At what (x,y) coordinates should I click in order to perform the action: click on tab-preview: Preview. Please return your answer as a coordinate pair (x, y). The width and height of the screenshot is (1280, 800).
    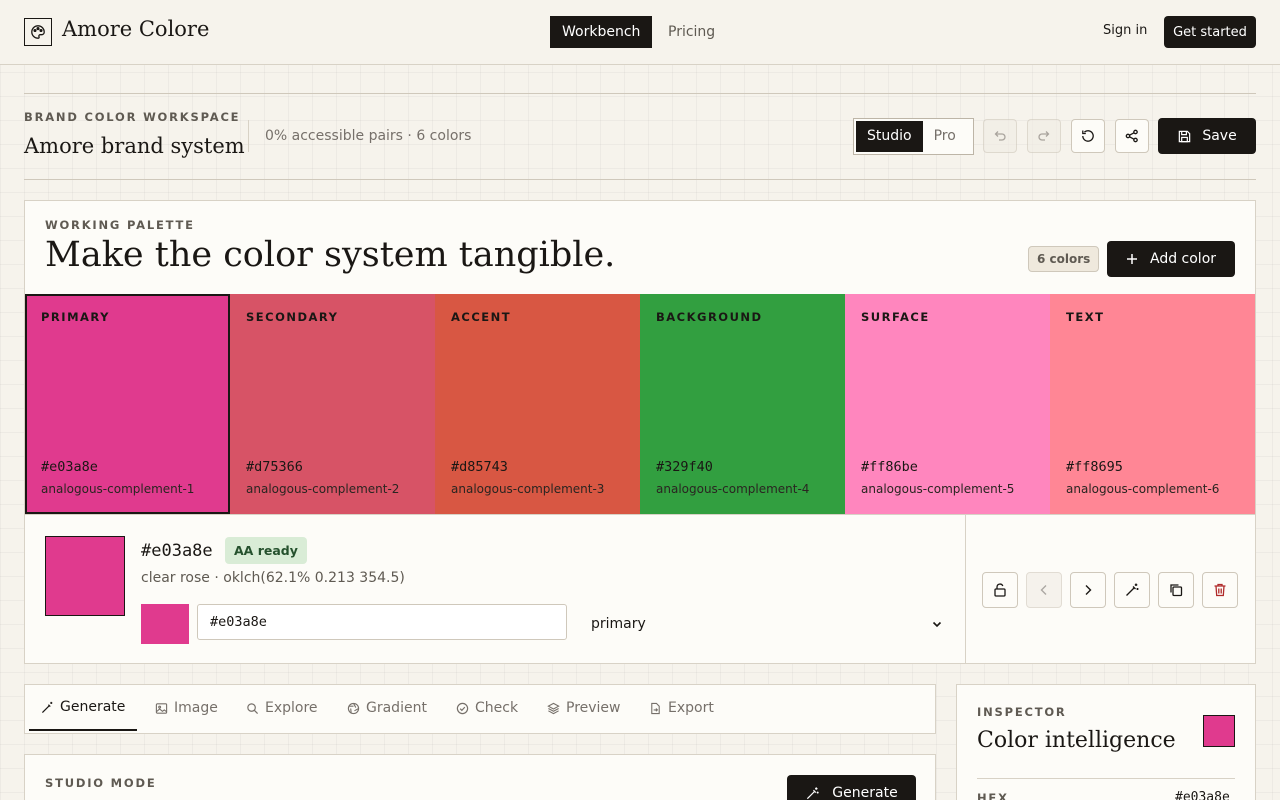
    Looking at the image, I should click on (584, 708).